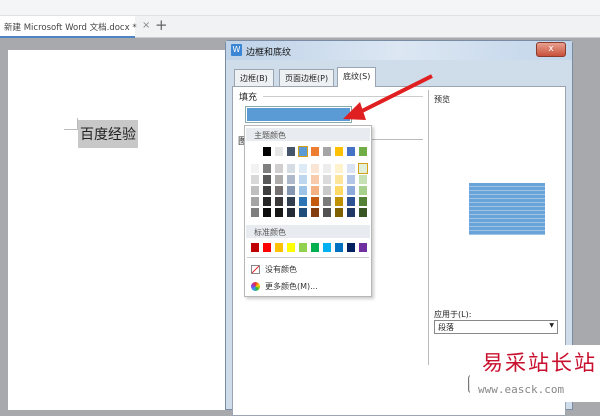  I want to click on watermark-logo-text: 易采站长站, so click(539, 363).